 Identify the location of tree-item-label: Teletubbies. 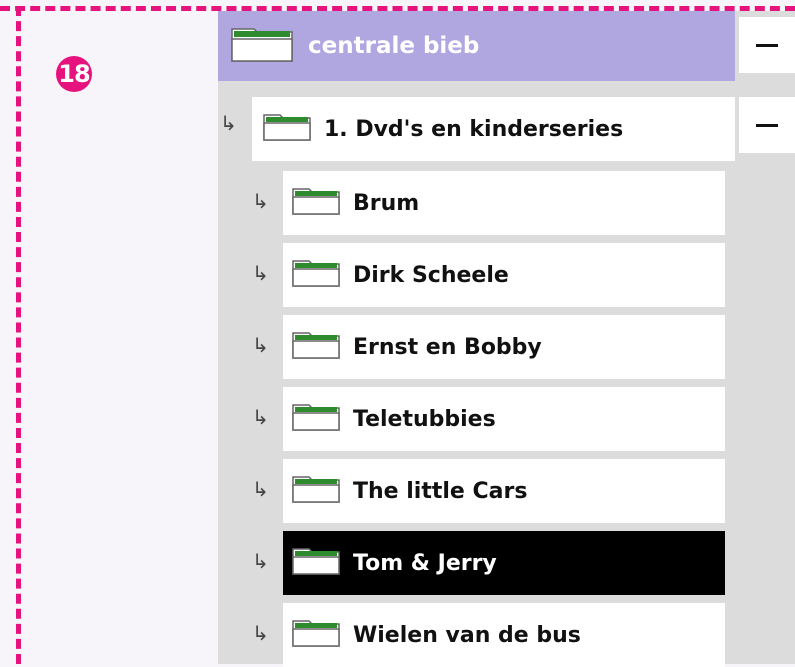
(424, 419).